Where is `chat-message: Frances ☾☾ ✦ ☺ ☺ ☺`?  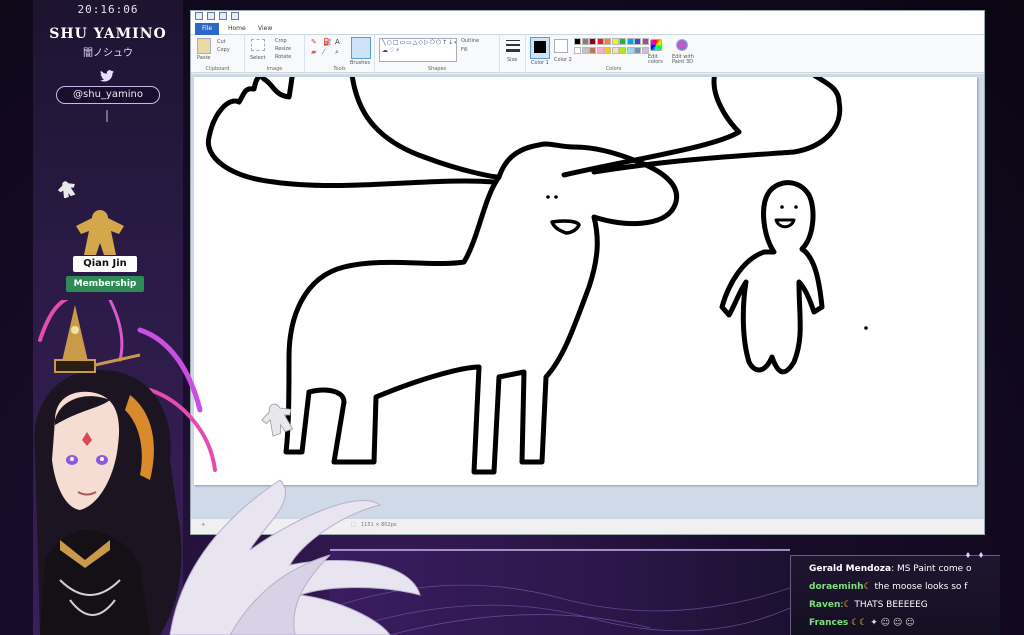
chat-message: Frances ☾☾ ✦ ☺ ☺ ☺ is located at coordinates (861, 623).